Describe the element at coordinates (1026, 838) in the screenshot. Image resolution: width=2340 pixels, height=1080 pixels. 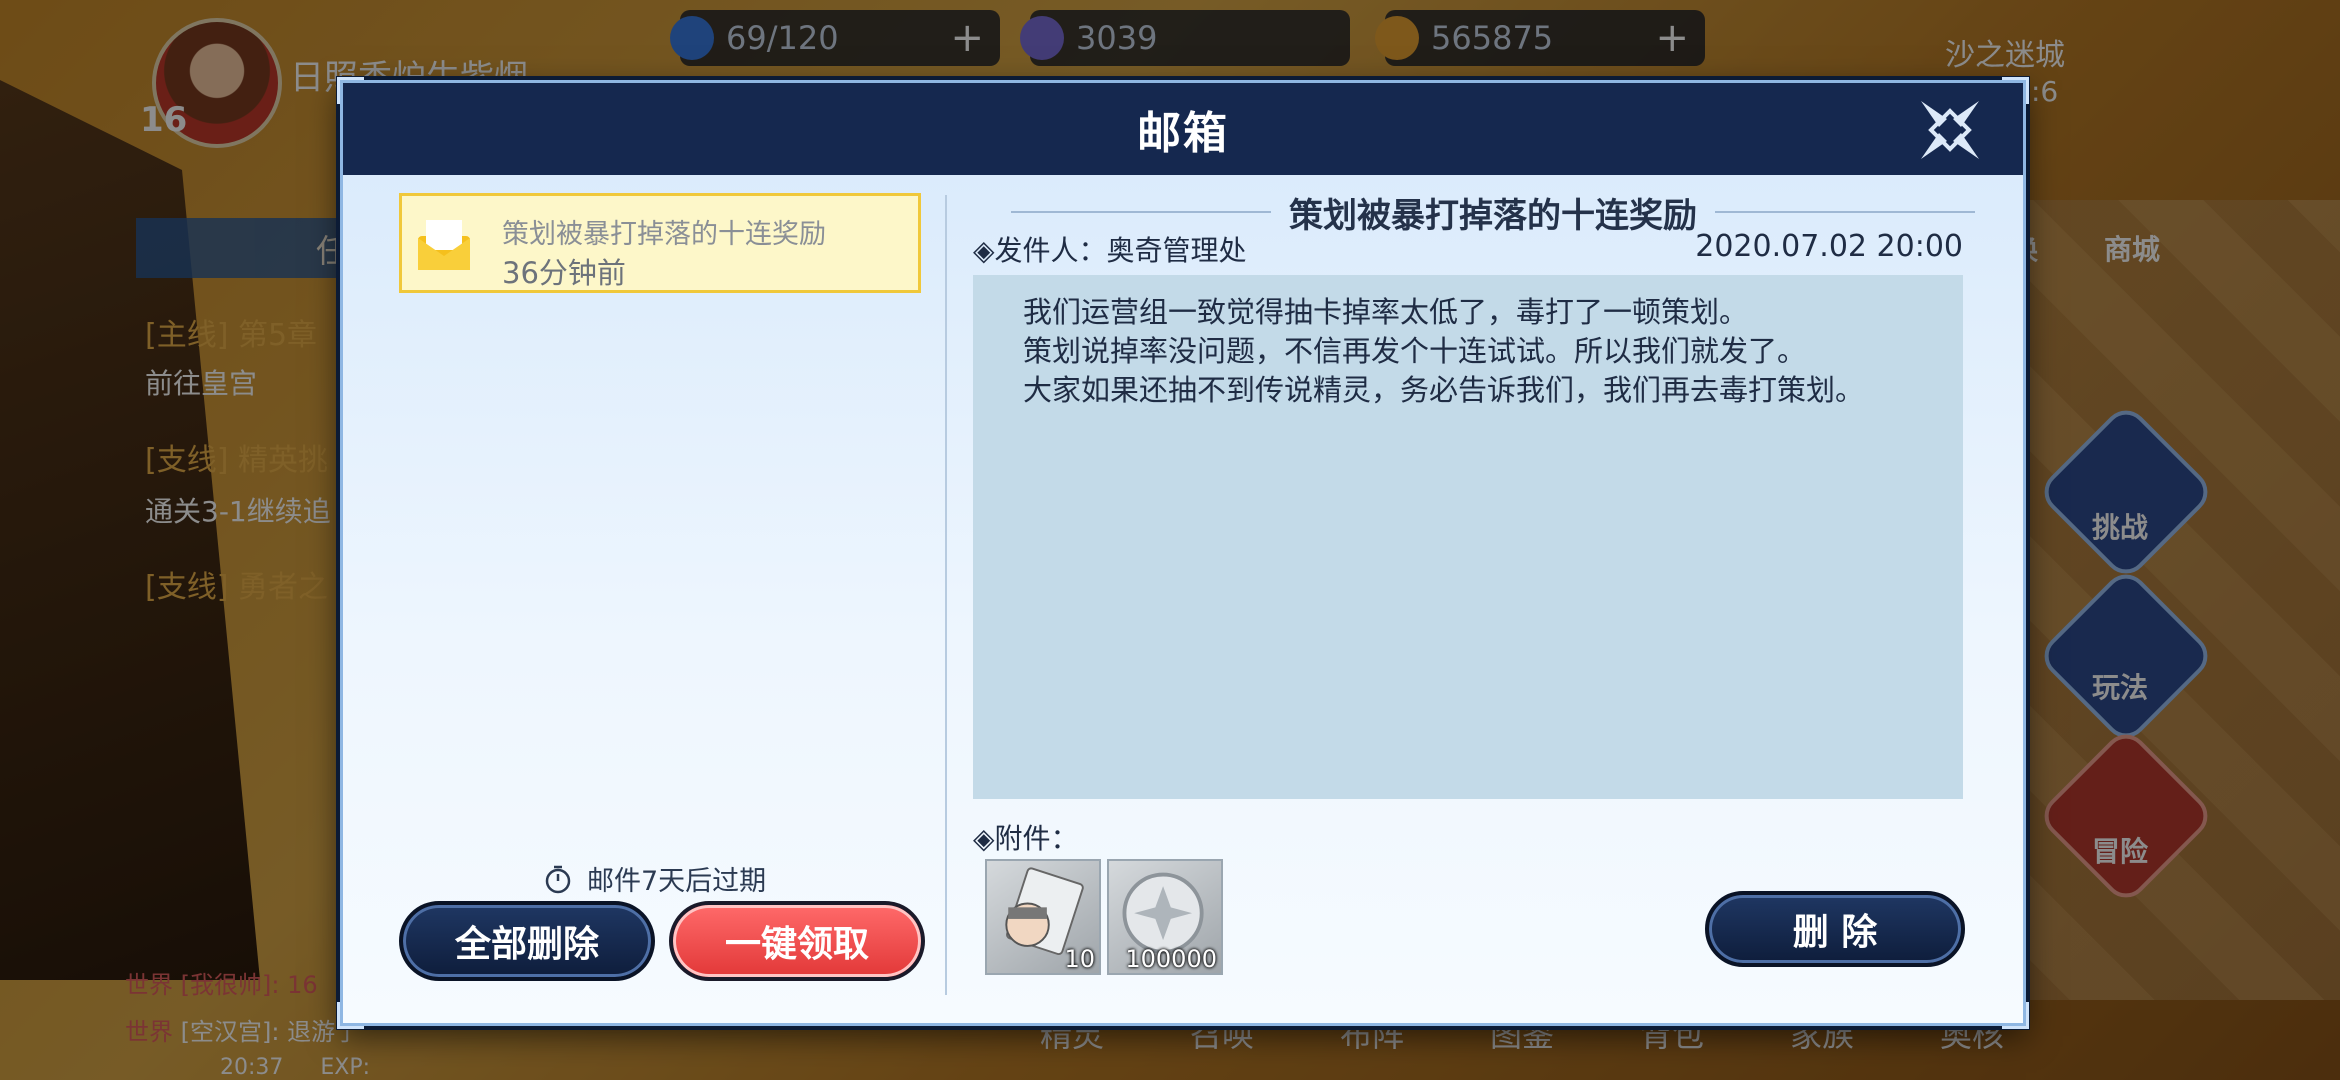
I see `attachments-label: ◈附件：` at that location.